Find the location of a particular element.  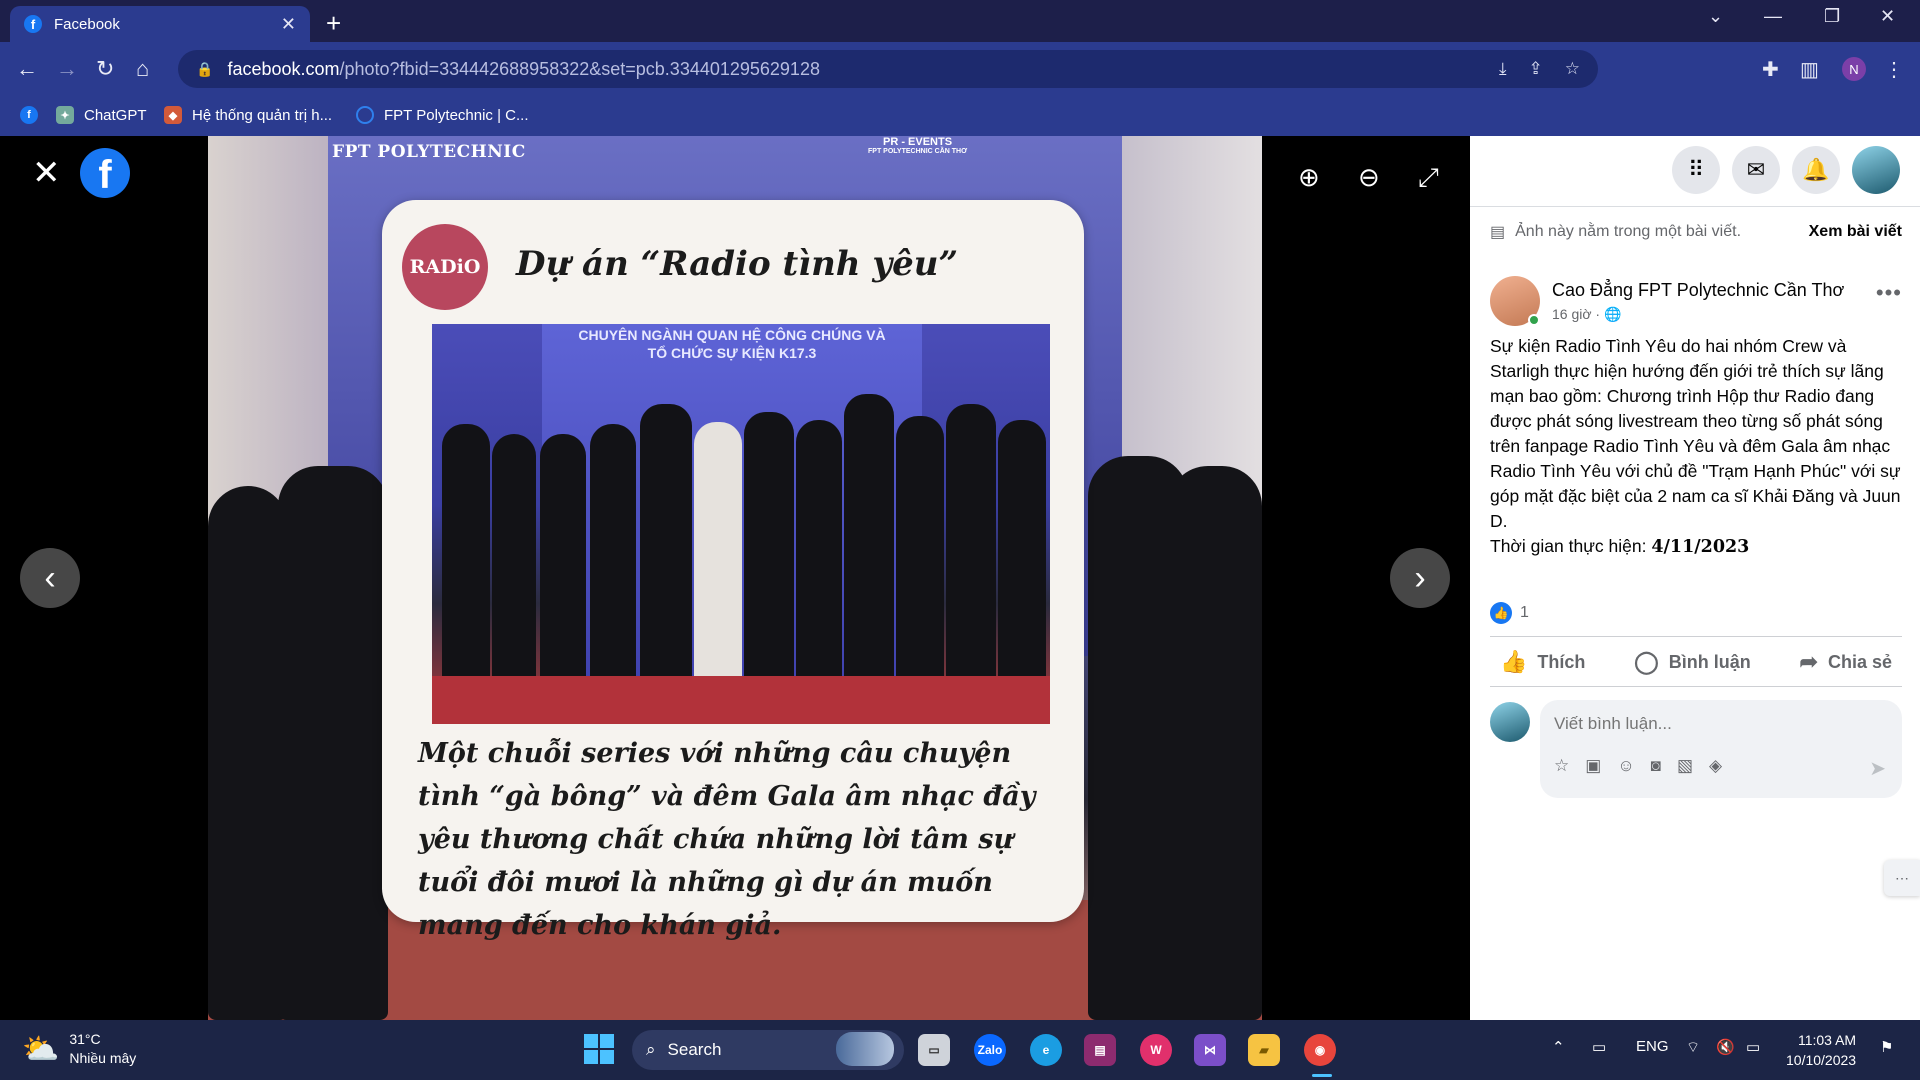

tab-search-chevron-icon: ⌄ is located at coordinates (1715, 16).